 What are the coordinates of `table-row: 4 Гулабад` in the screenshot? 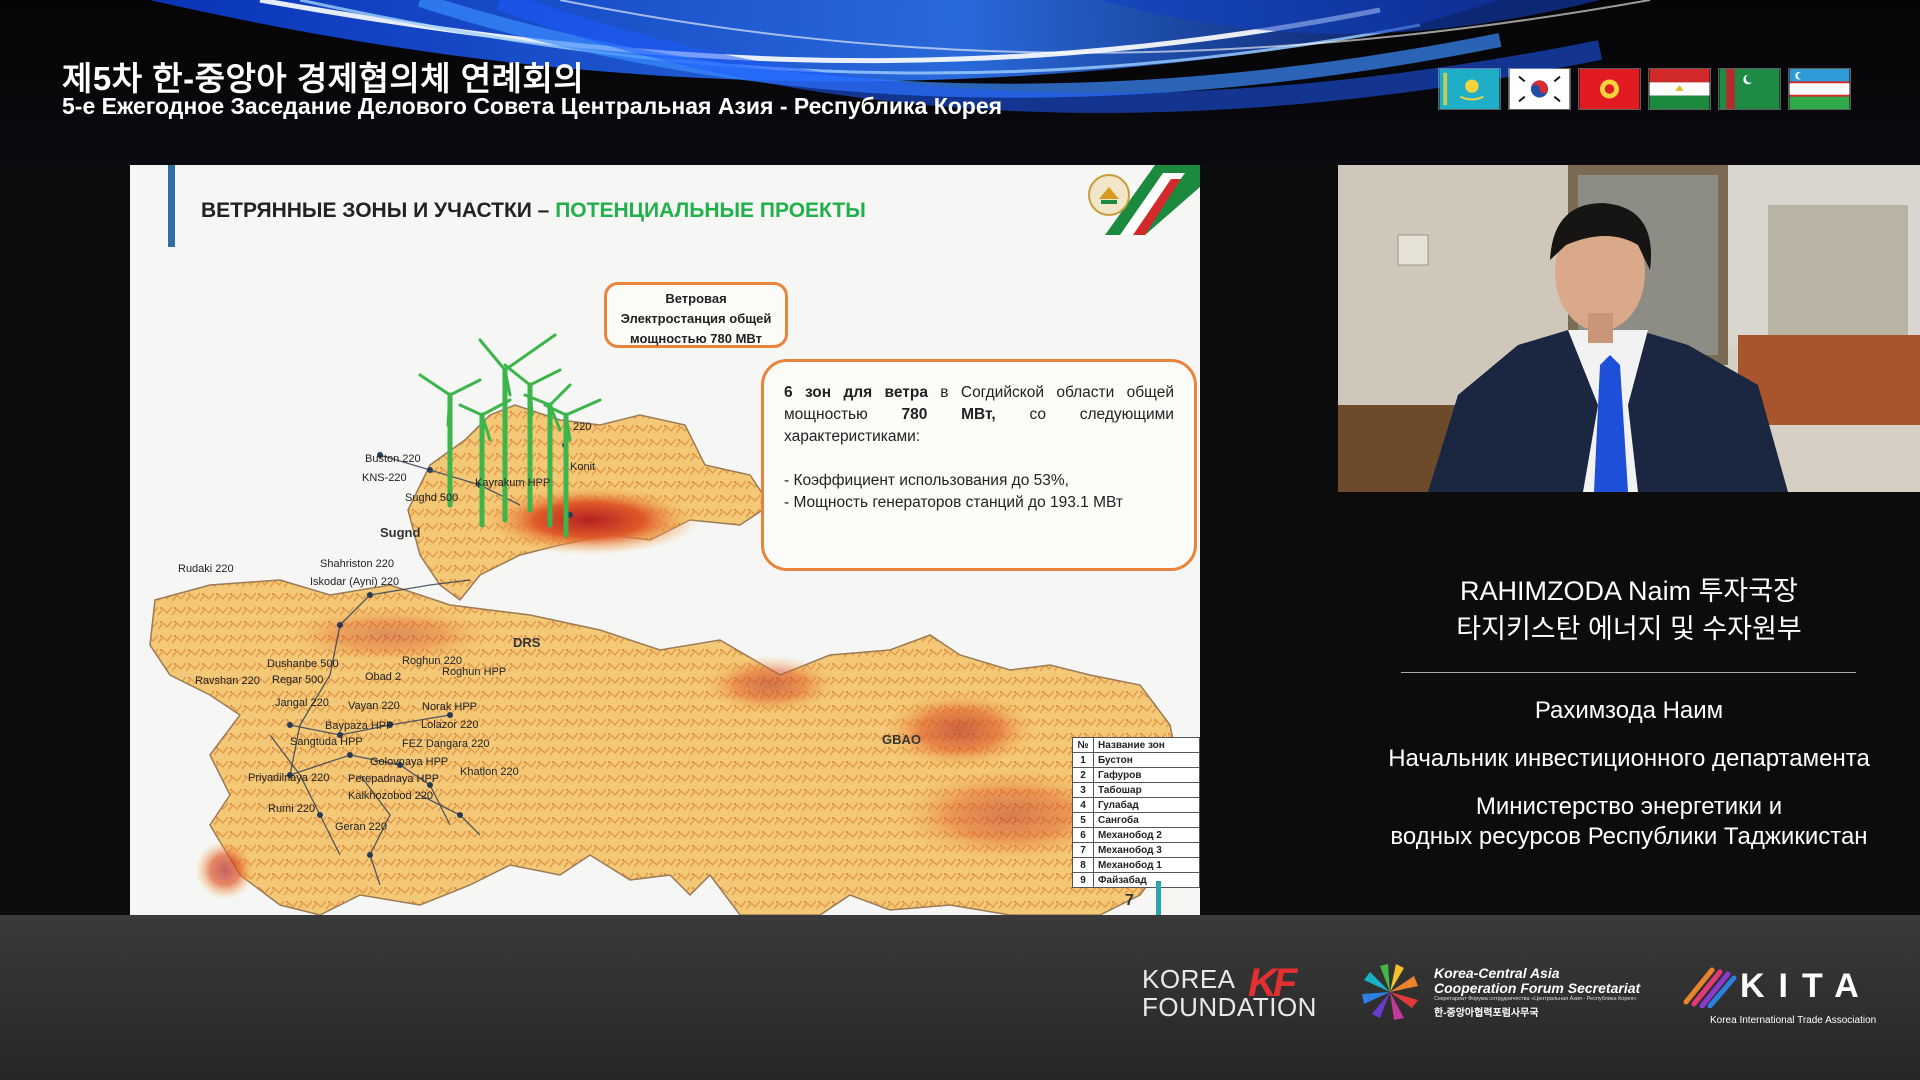 It's located at (1136, 805).